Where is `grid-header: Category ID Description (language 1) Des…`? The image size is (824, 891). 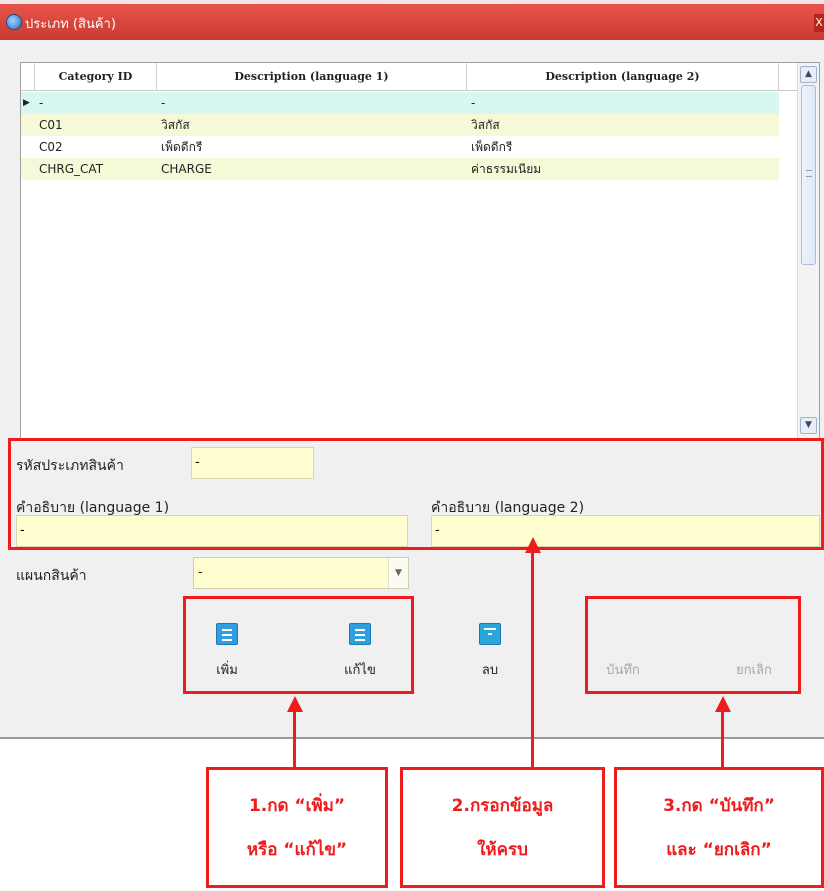
grid-header: Category ID Description (language 1) Des… is located at coordinates (410, 77).